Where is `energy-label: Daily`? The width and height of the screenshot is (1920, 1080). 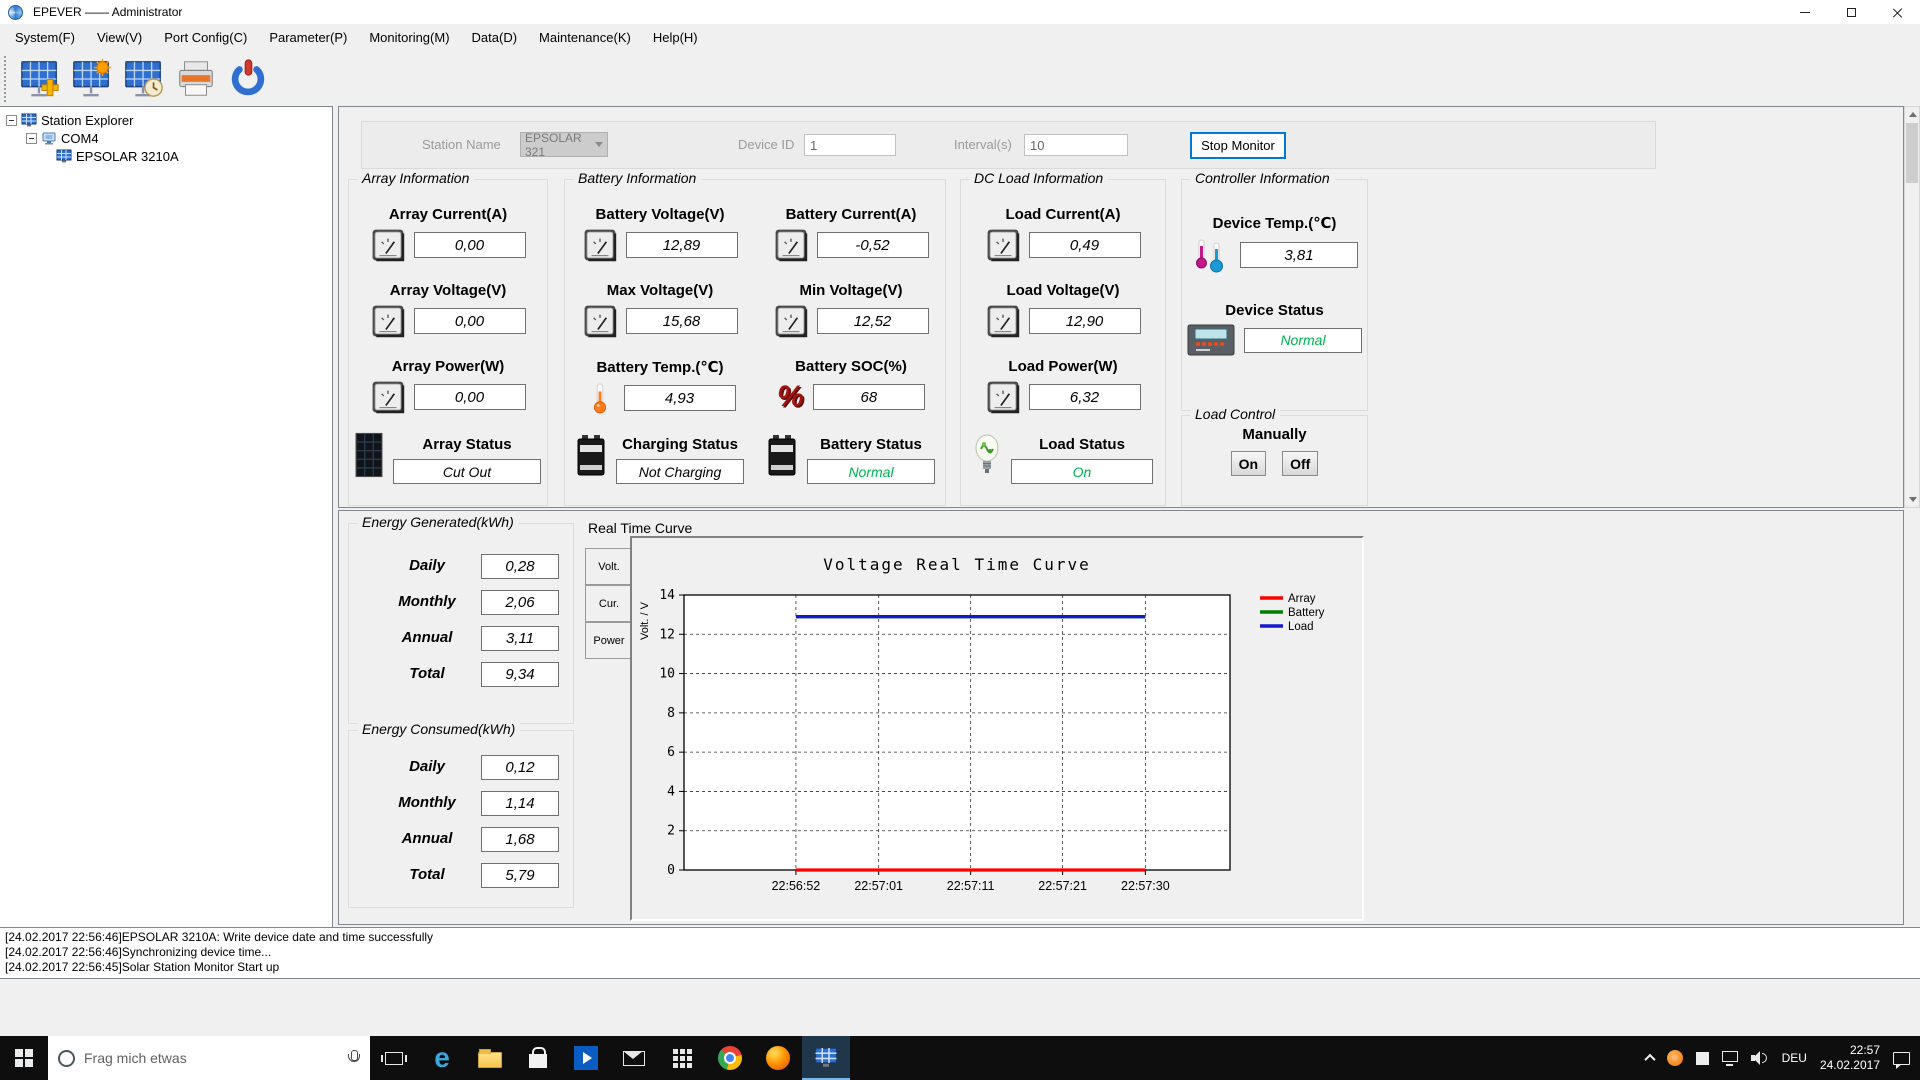
energy-label: Daily is located at coordinates (427, 766).